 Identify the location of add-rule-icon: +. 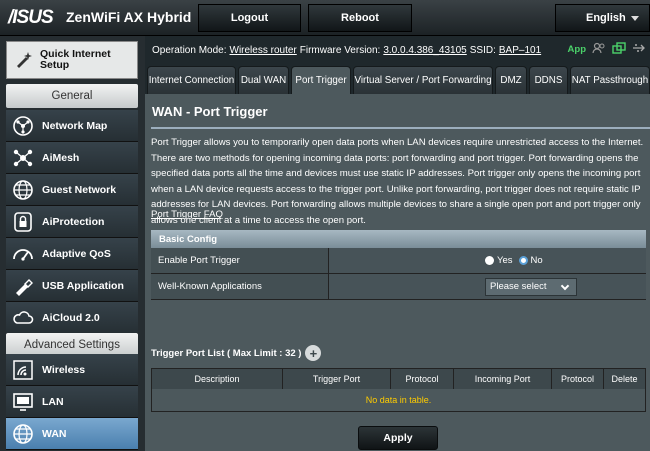
(313, 353).